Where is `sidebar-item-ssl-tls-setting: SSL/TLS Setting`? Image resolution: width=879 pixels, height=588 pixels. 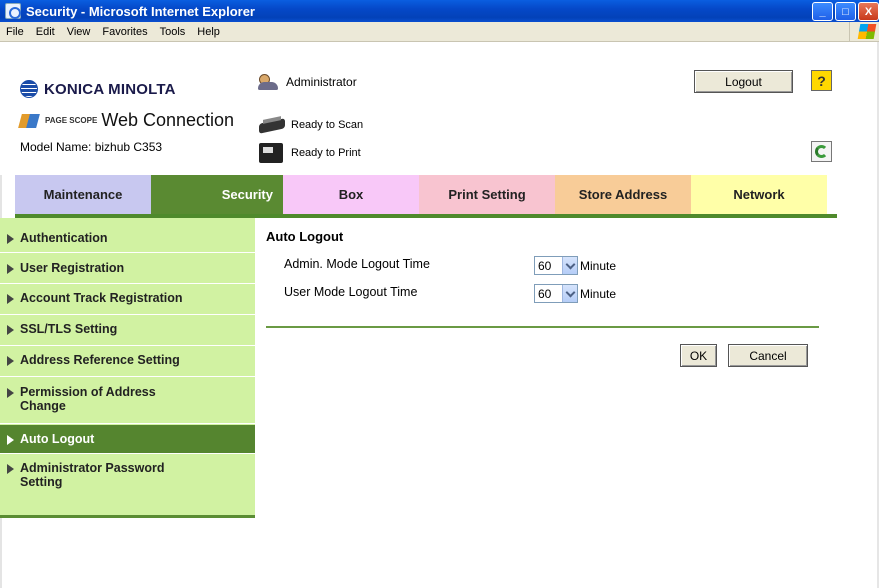 sidebar-item-ssl-tls-setting: SSL/TLS Setting is located at coordinates (127, 331).